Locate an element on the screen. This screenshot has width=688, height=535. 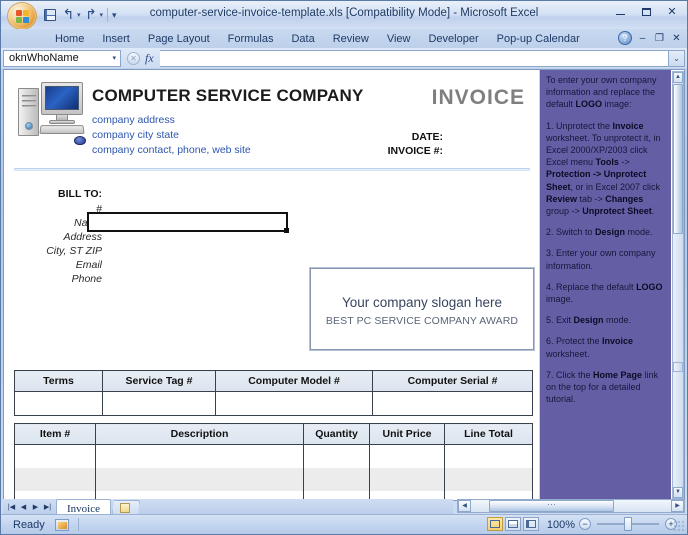
col-description: Description is located at coordinates (199, 434).